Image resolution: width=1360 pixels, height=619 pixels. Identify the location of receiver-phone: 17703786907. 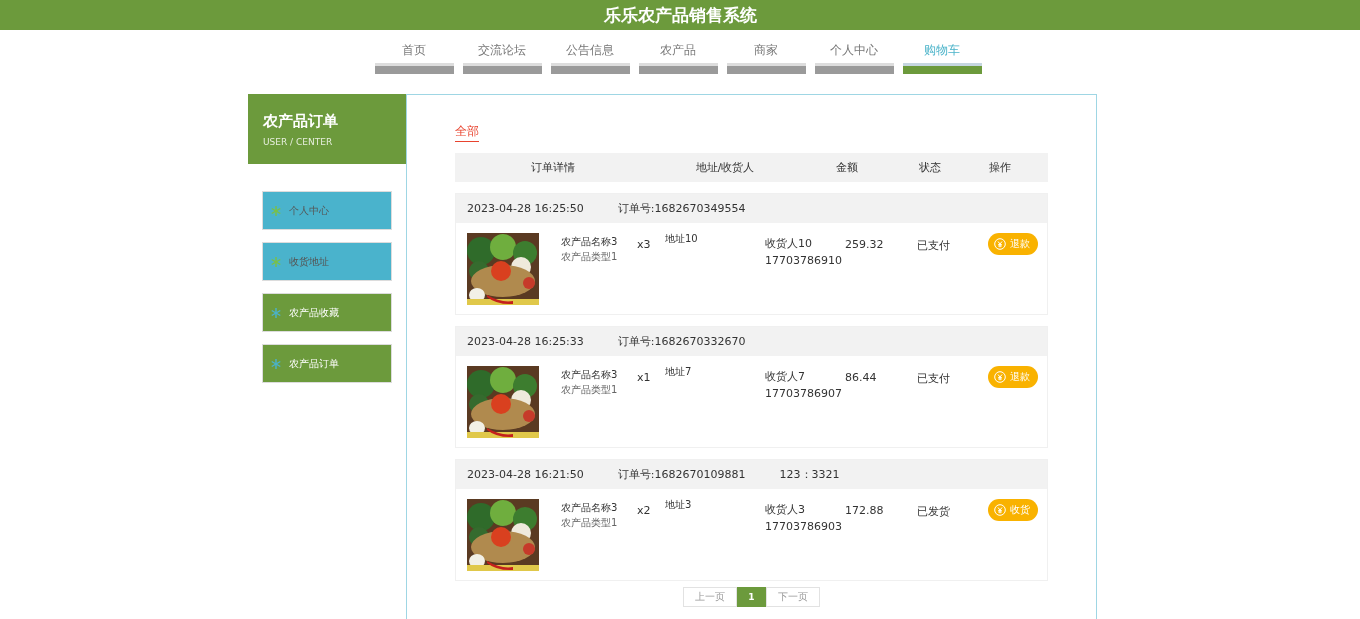
(804, 394).